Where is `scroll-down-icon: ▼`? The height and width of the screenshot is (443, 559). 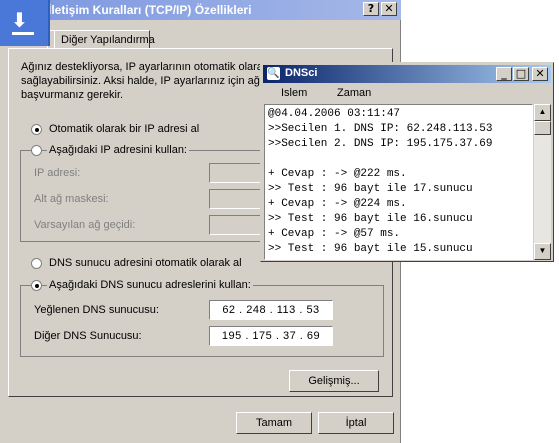
scroll-down-icon: ▼ is located at coordinates (542, 251).